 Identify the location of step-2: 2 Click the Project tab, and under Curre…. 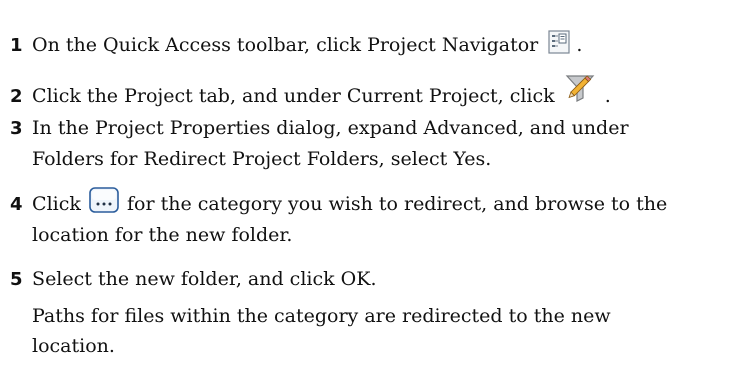
(382, 93).